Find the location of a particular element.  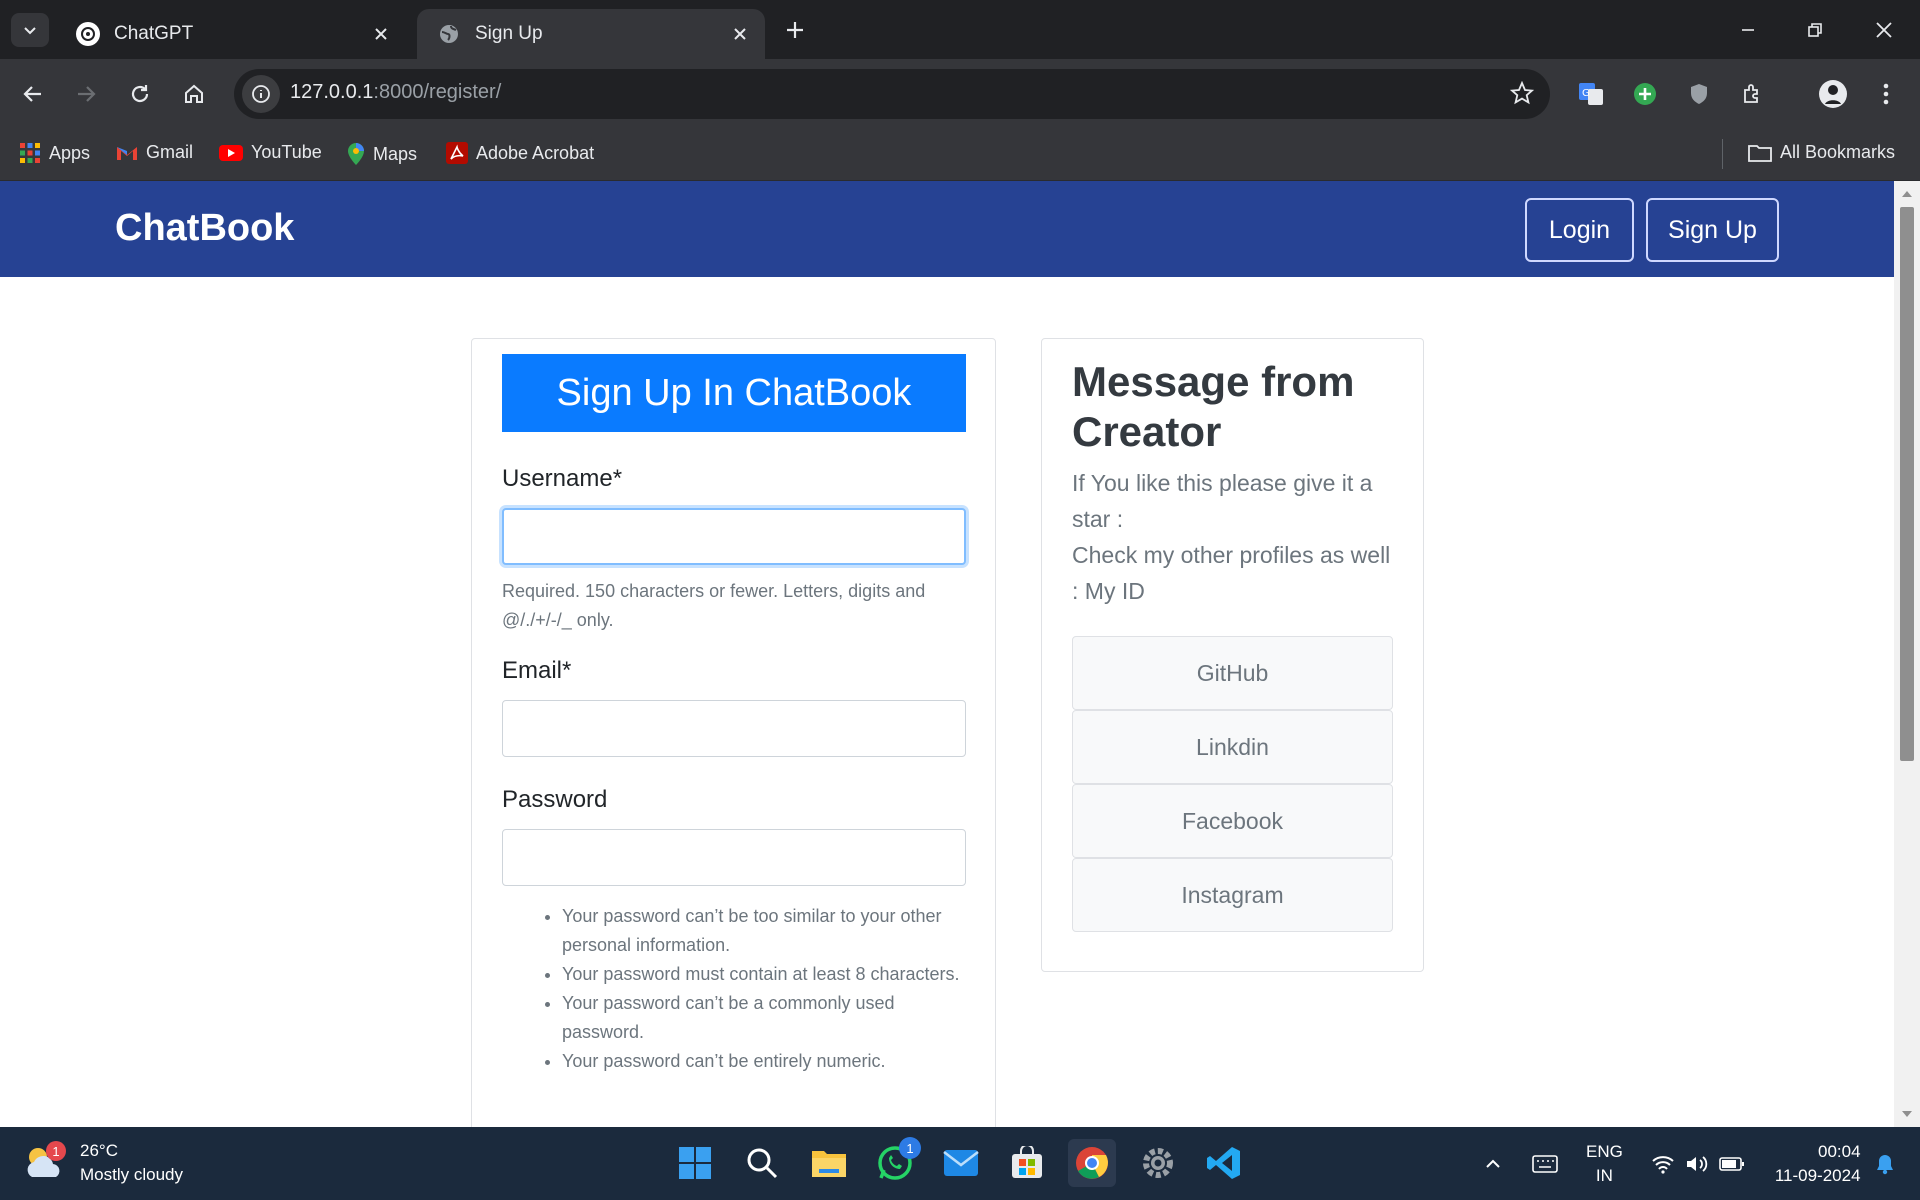

whatsapp-button: 1 is located at coordinates (896, 1162).